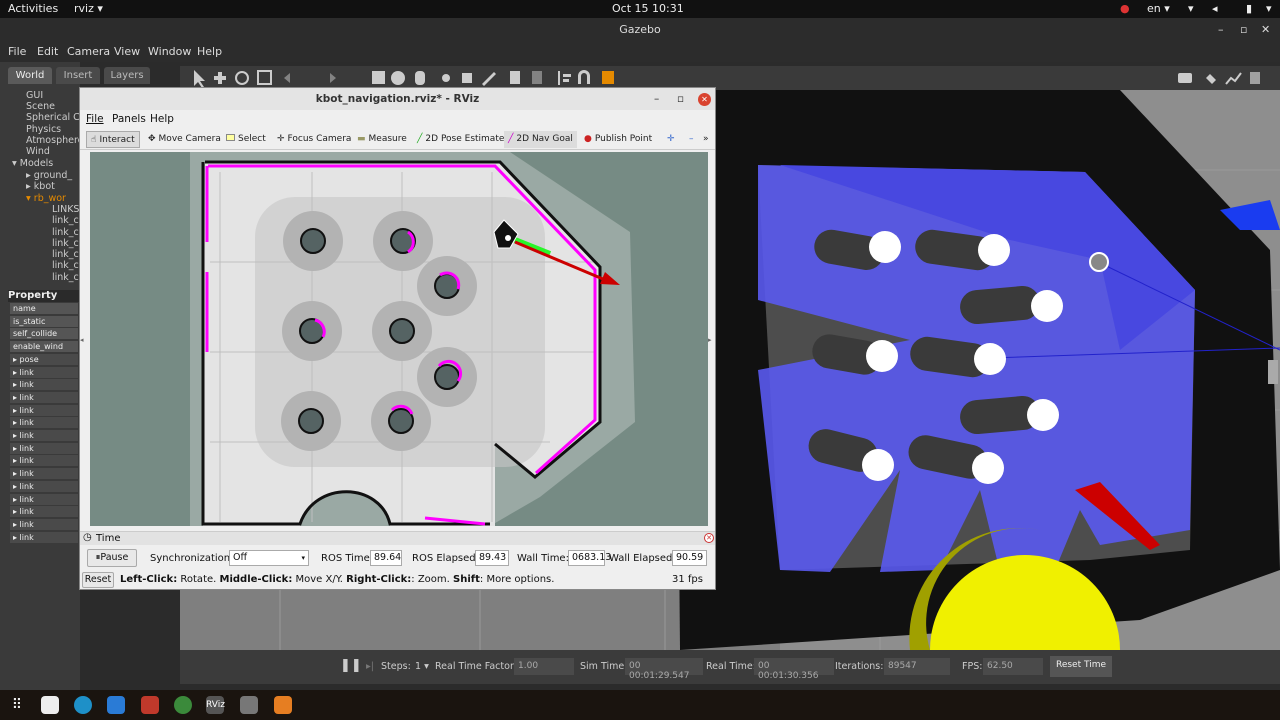 Image resolution: width=1280 pixels, height=720 pixels. I want to click on ros-elapsed-field: 89.43, so click(492, 558).